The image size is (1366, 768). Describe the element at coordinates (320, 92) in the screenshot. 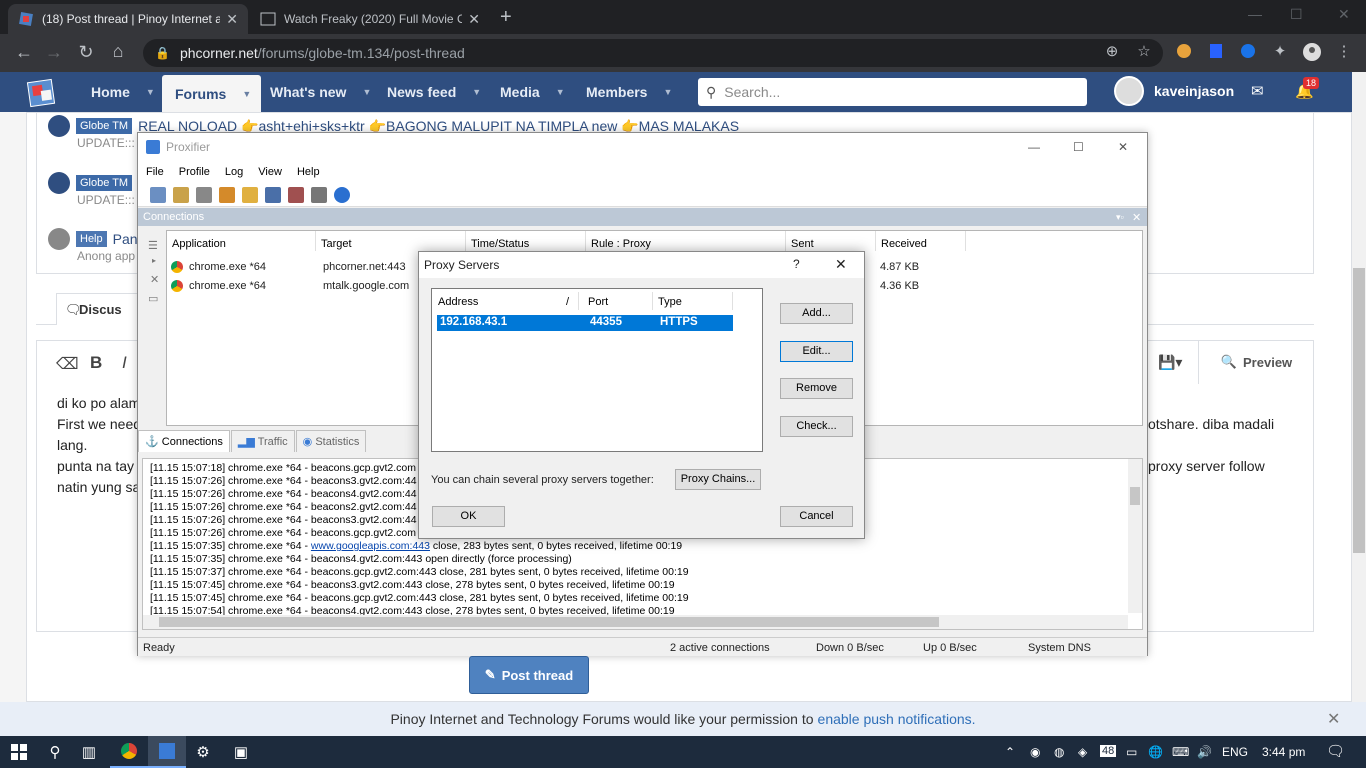

I see `nav-whats-new: What's new ▼` at that location.